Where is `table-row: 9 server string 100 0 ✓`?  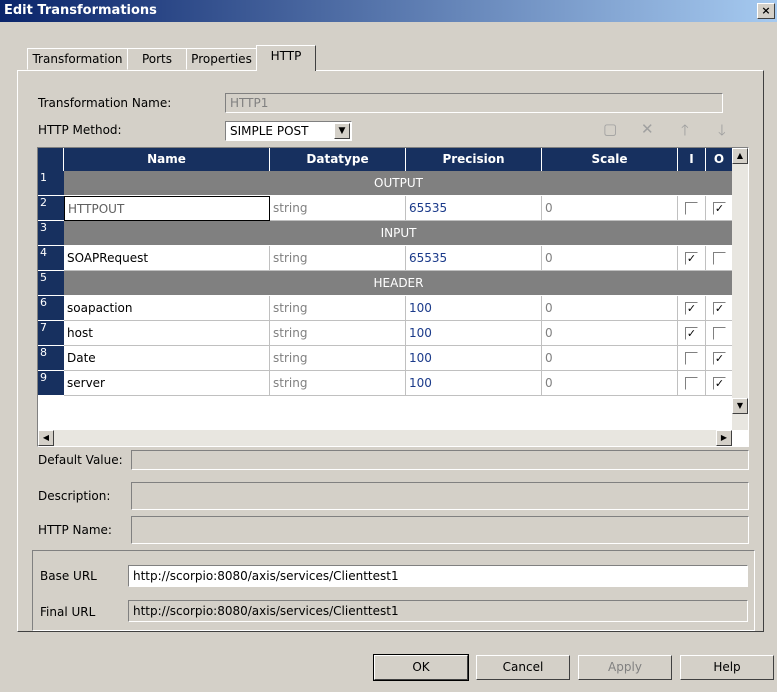
table-row: 9 server string 100 0 ✓ is located at coordinates (385, 383).